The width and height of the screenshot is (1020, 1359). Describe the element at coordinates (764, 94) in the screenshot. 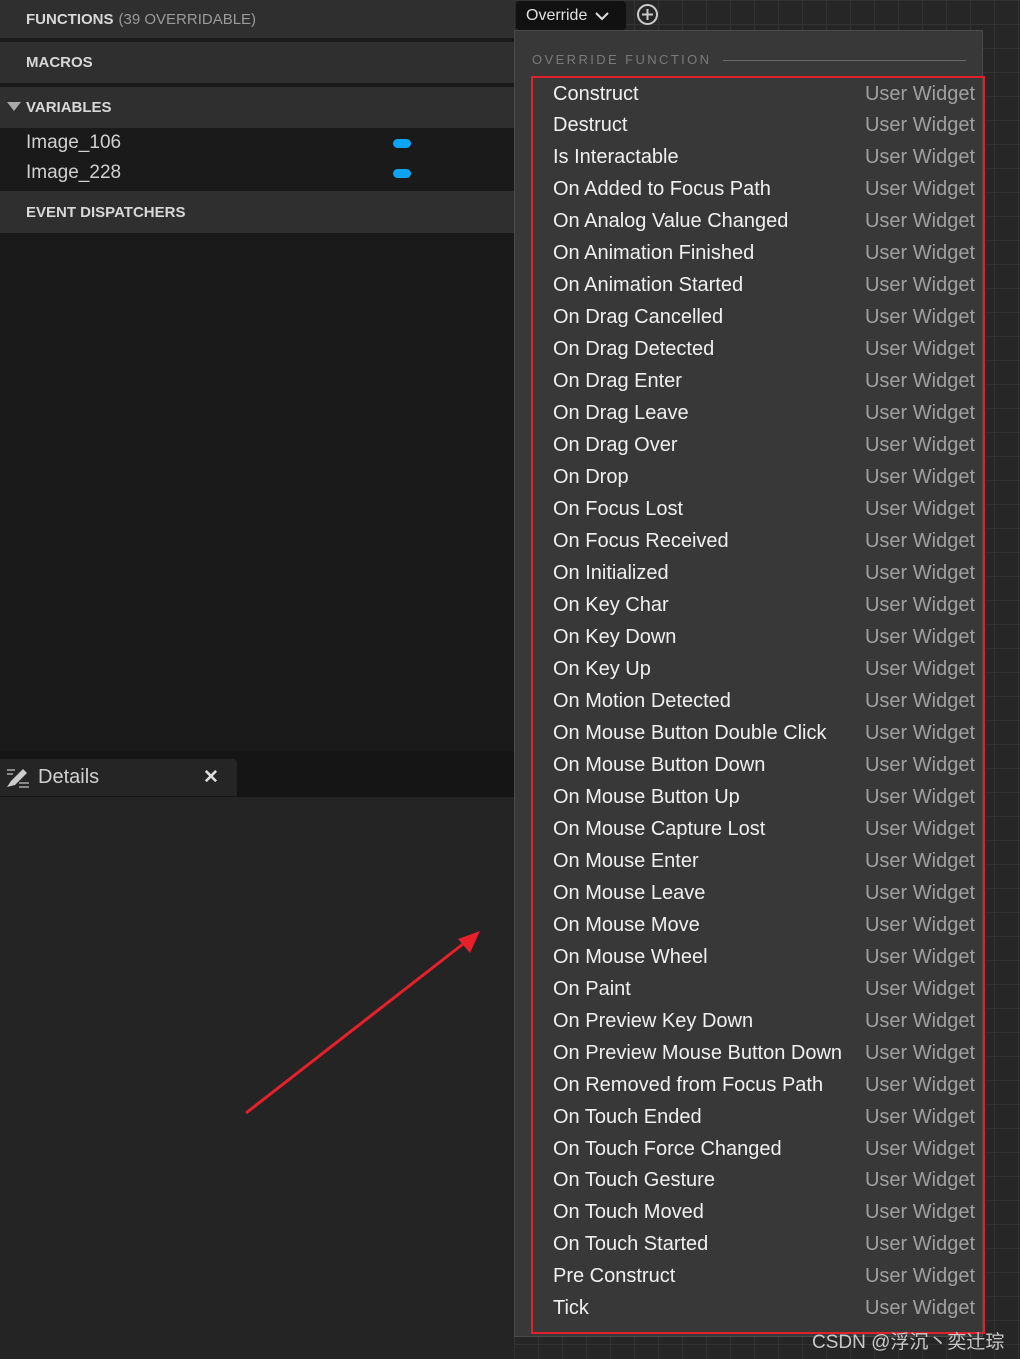

I see `menu-item: Construct User Widget` at that location.